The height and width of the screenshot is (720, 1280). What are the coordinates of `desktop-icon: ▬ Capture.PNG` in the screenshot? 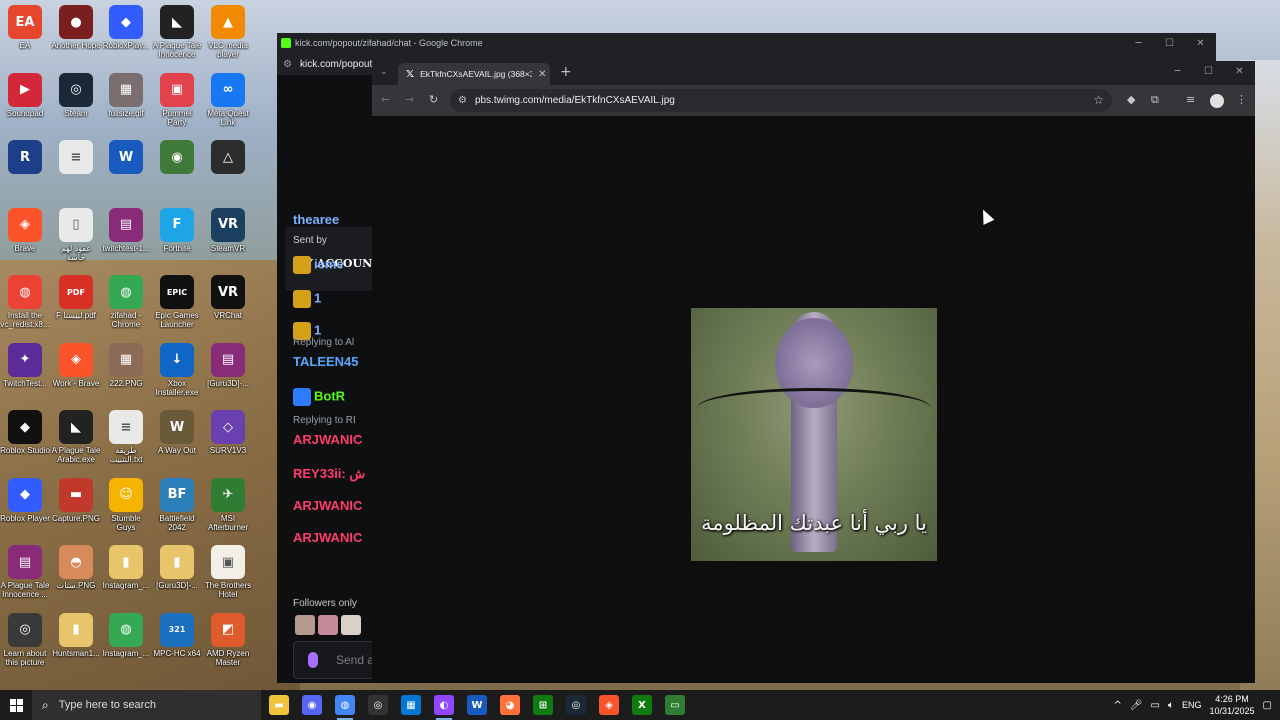 It's located at (76, 499).